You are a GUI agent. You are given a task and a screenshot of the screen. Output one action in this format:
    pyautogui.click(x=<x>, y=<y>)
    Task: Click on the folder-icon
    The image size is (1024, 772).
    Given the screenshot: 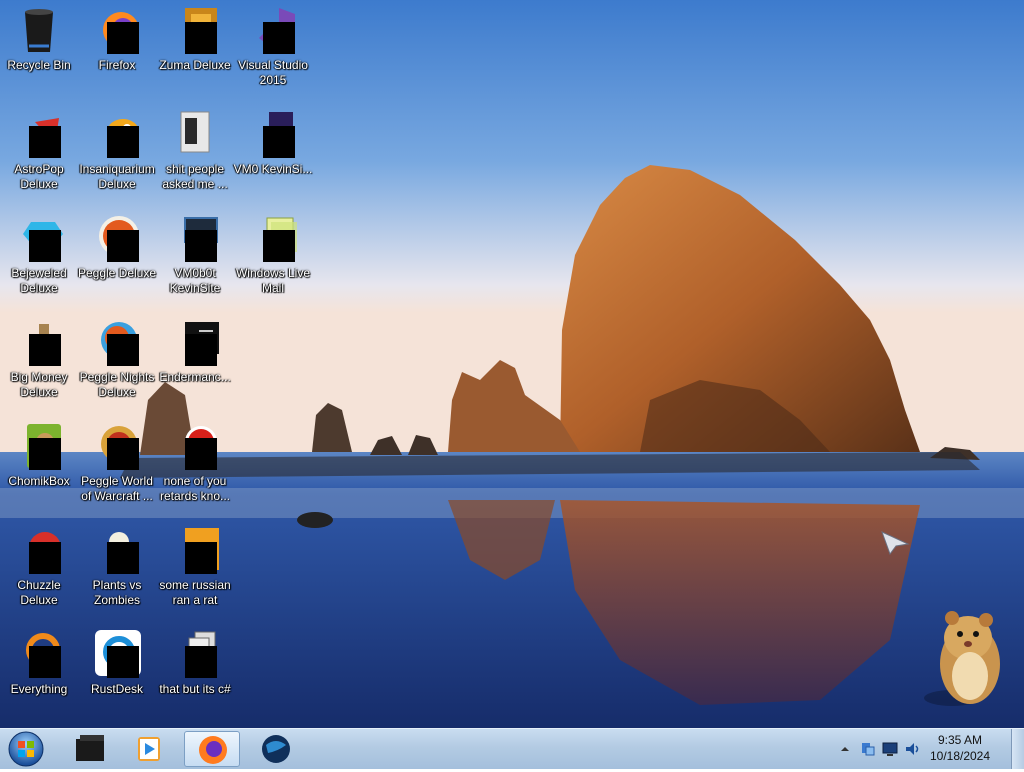 What is the action you would take?
    pyautogui.click(x=195, y=132)
    